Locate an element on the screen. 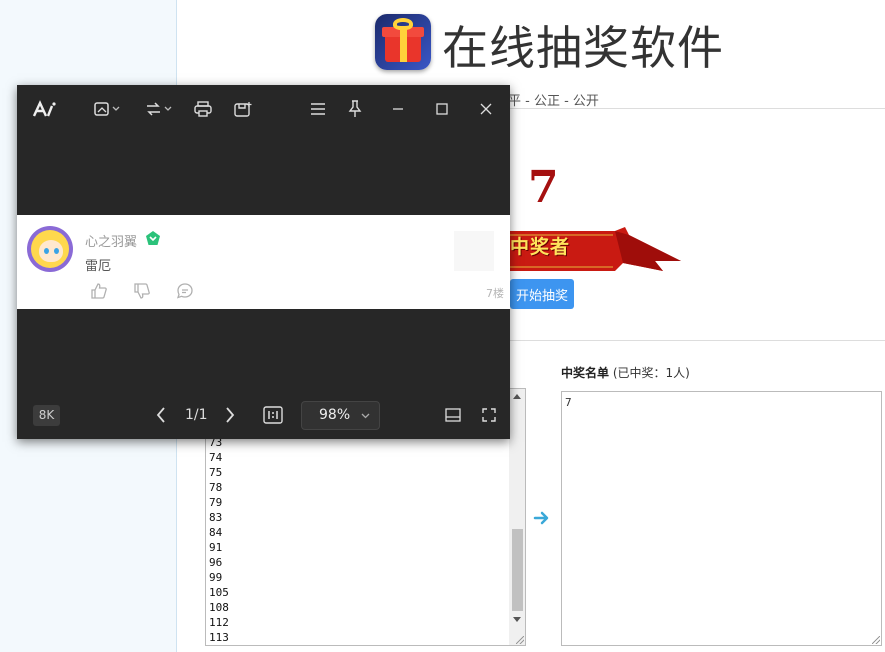  winners-list-text: 7 is located at coordinates (568, 402).